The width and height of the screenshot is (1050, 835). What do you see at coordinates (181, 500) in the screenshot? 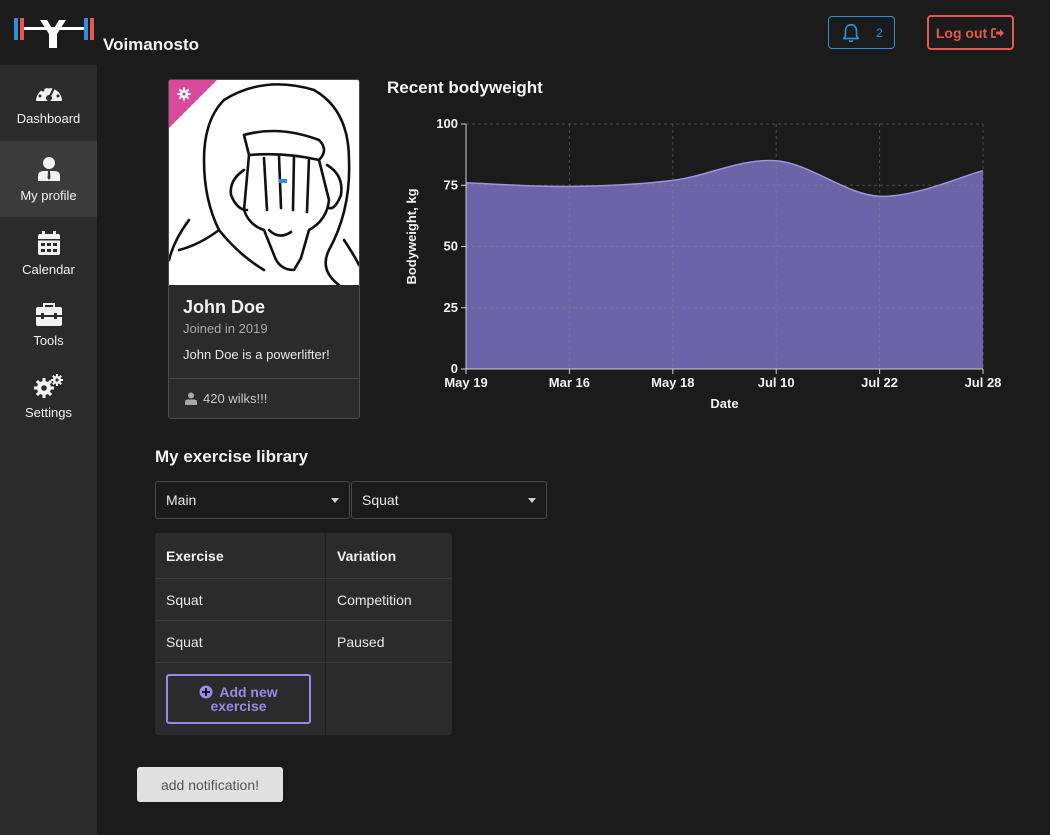
I see `category-select-value: Main` at bounding box center [181, 500].